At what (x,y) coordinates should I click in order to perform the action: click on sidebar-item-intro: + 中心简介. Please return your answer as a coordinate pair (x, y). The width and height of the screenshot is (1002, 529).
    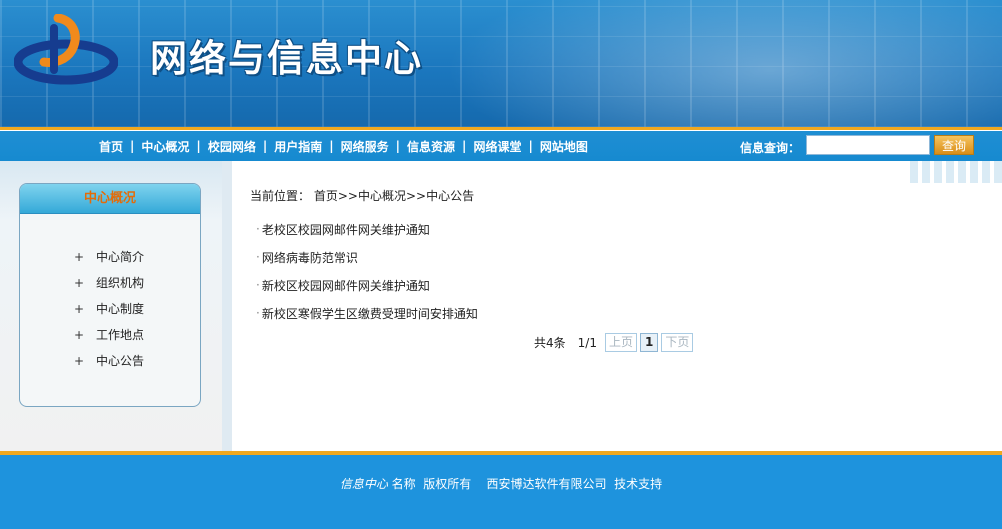
    Looking at the image, I should click on (110, 257).